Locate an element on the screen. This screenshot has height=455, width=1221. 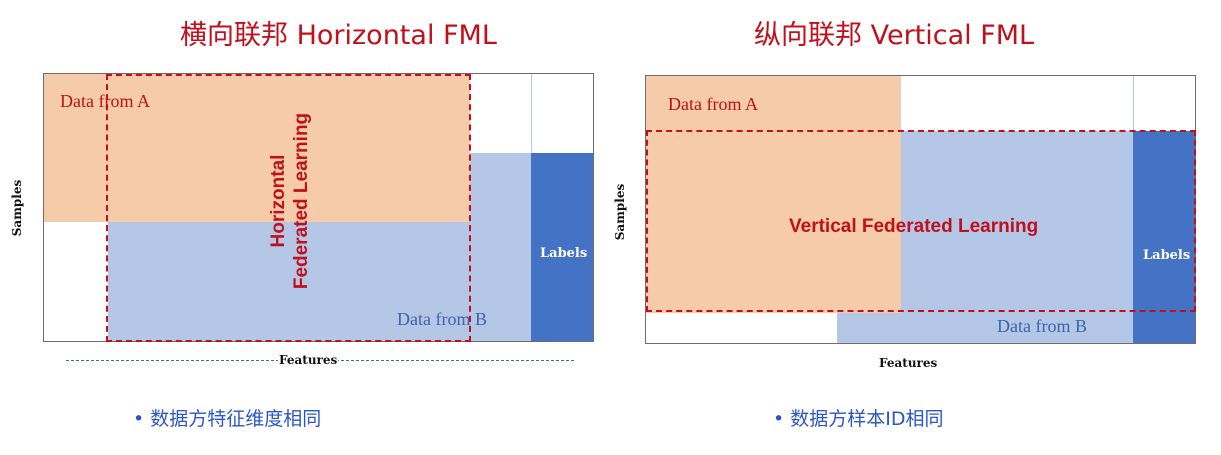
party-b-block-upper is located at coordinates (500, 187).